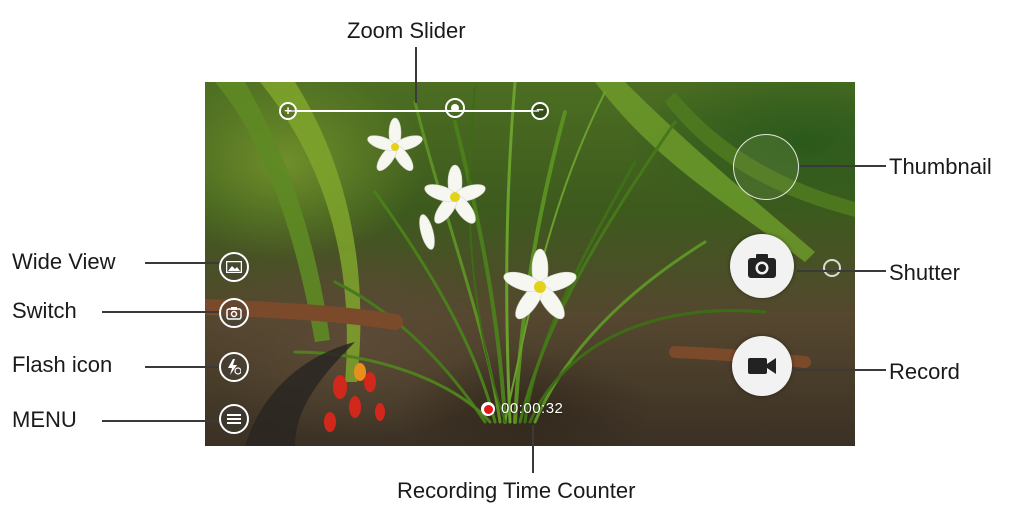 The height and width of the screenshot is (505, 1011). I want to click on zoom-track, so click(414, 111).